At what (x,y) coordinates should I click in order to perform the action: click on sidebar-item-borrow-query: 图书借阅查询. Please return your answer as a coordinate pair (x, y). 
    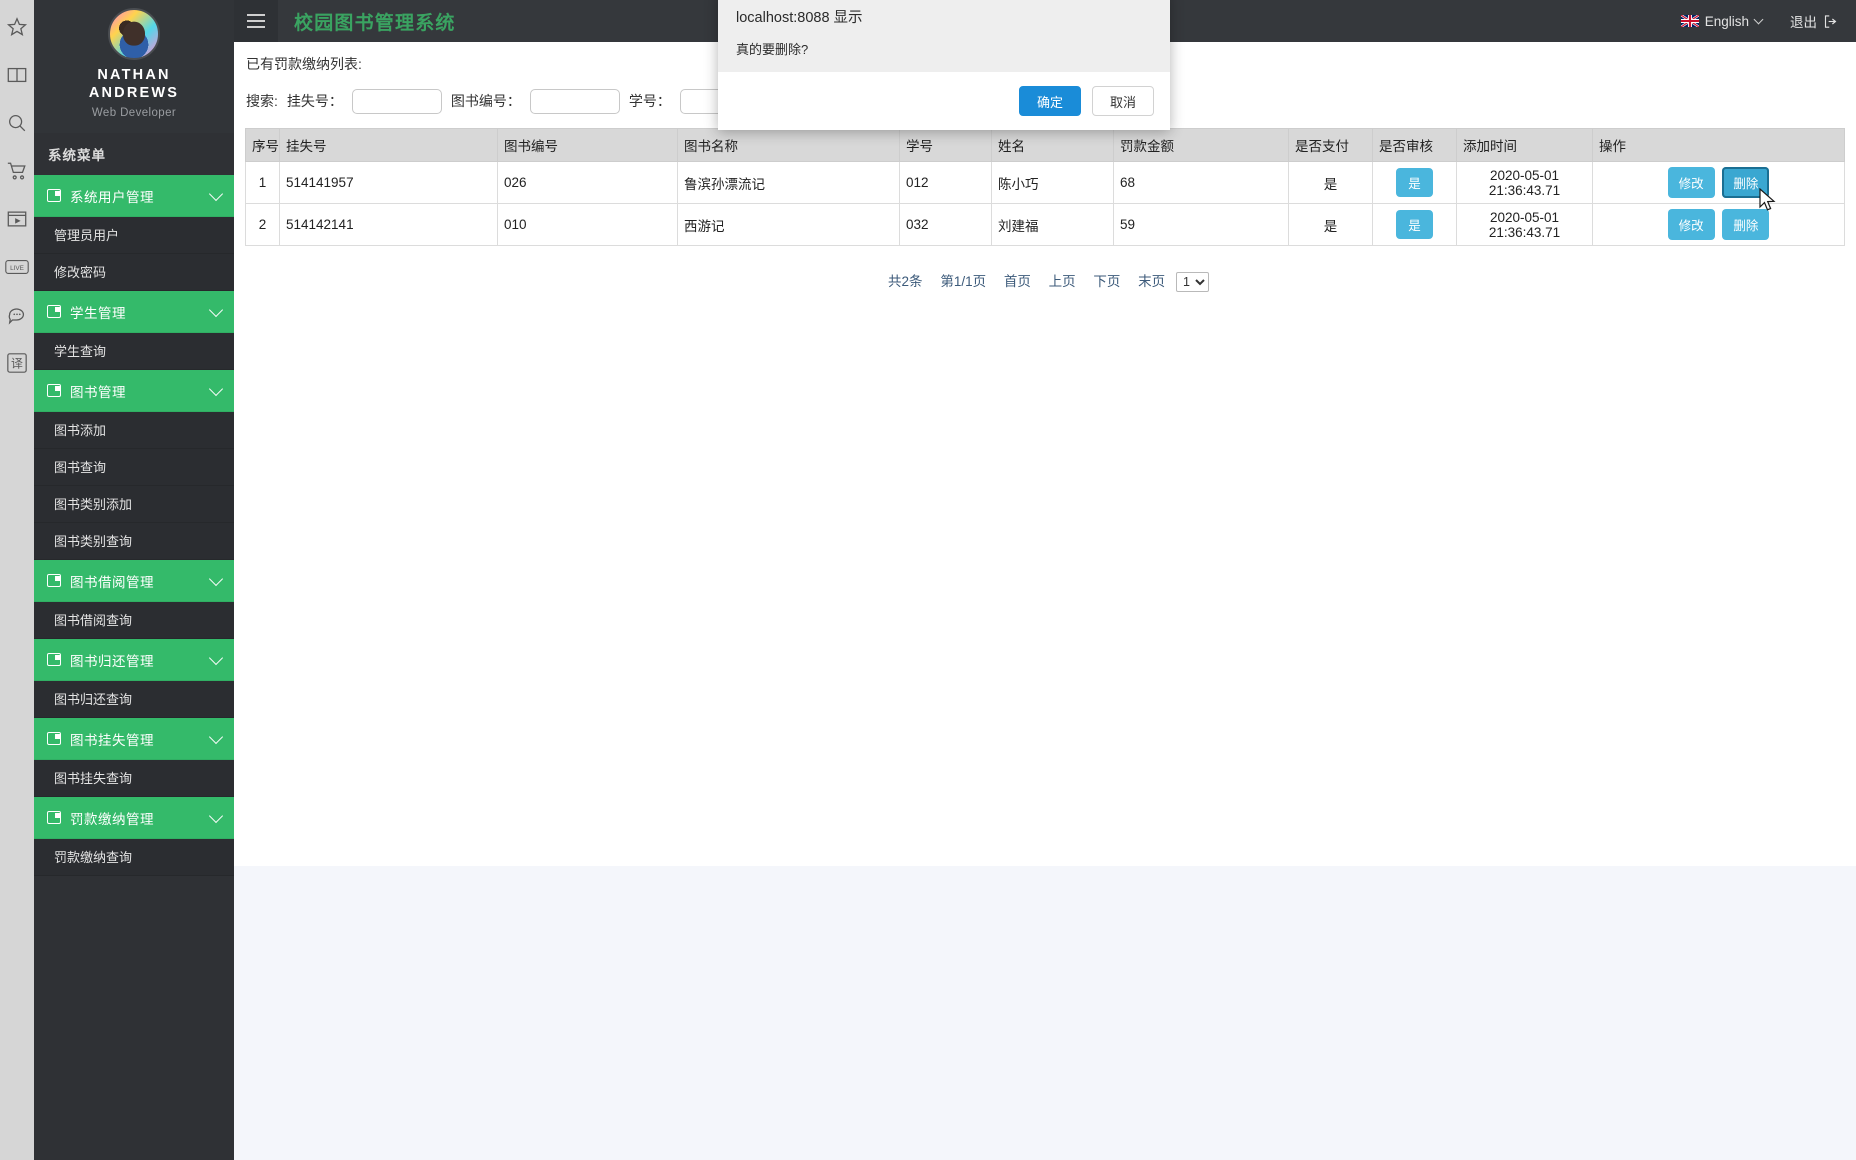
    Looking at the image, I should click on (134, 620).